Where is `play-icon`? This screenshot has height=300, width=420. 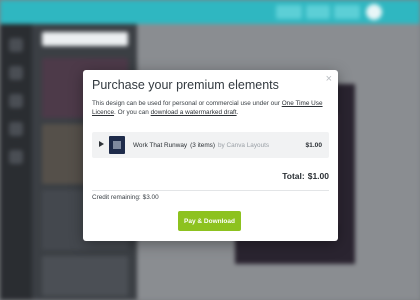 play-icon is located at coordinates (101, 144).